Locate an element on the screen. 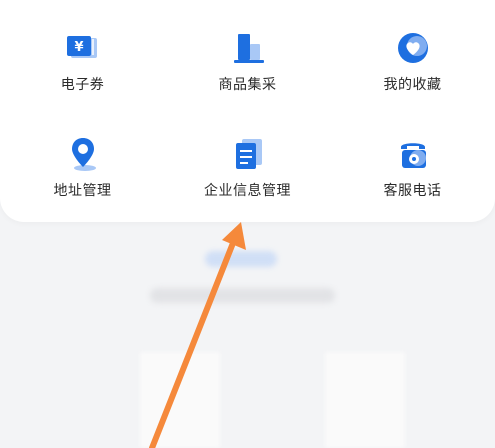 This screenshot has height=448, width=495. coupon-label: 电子券 is located at coordinates (82, 85).